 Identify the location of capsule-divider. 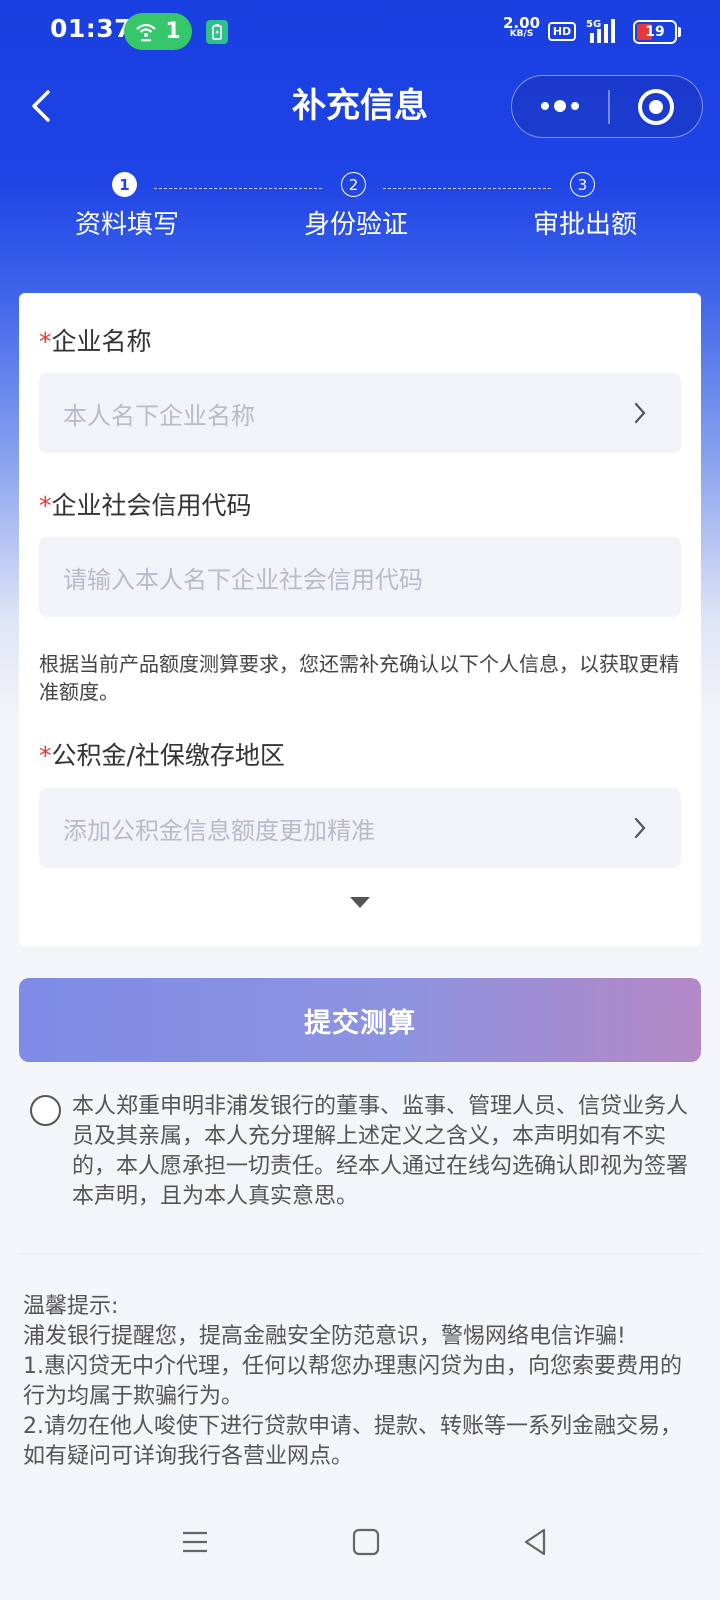
(609, 107).